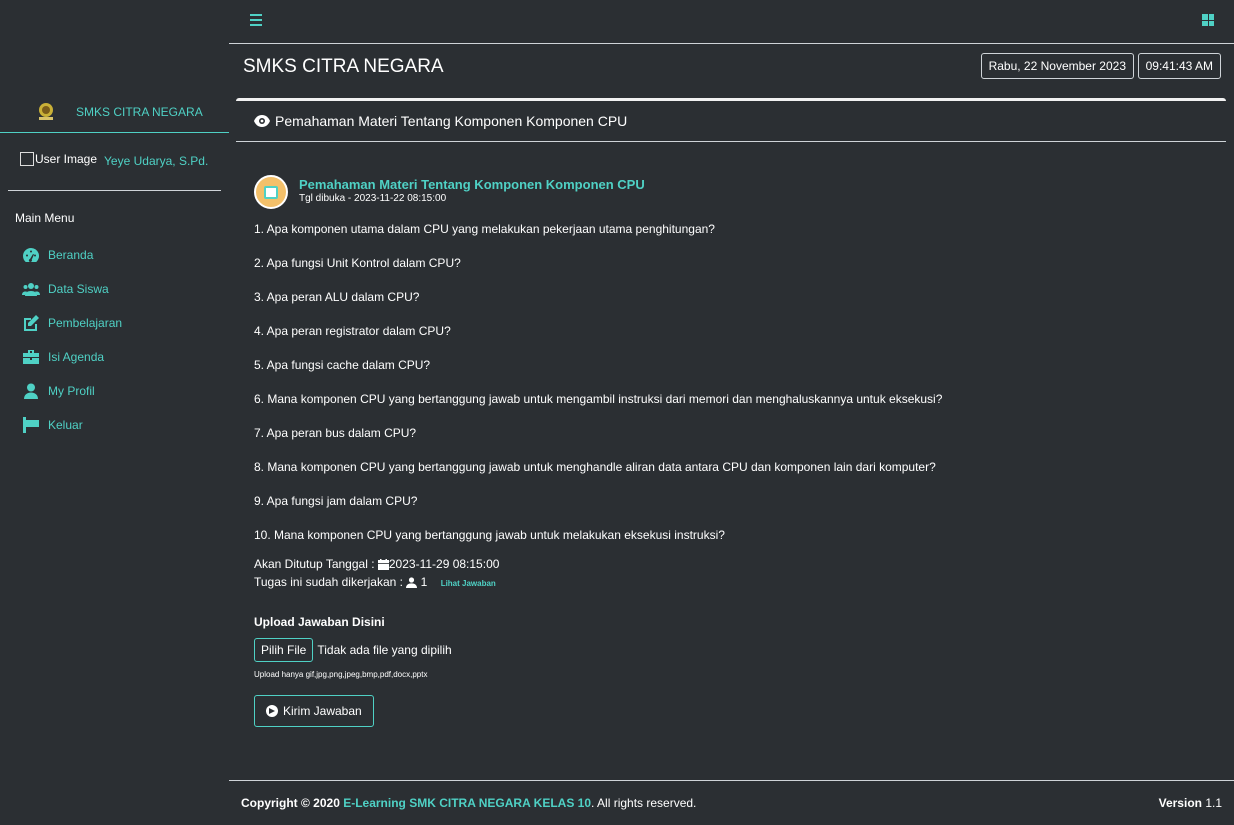 The height and width of the screenshot is (825, 1234). Describe the element at coordinates (256, 21) in the screenshot. I see `hamburger-menu-icon` at that location.